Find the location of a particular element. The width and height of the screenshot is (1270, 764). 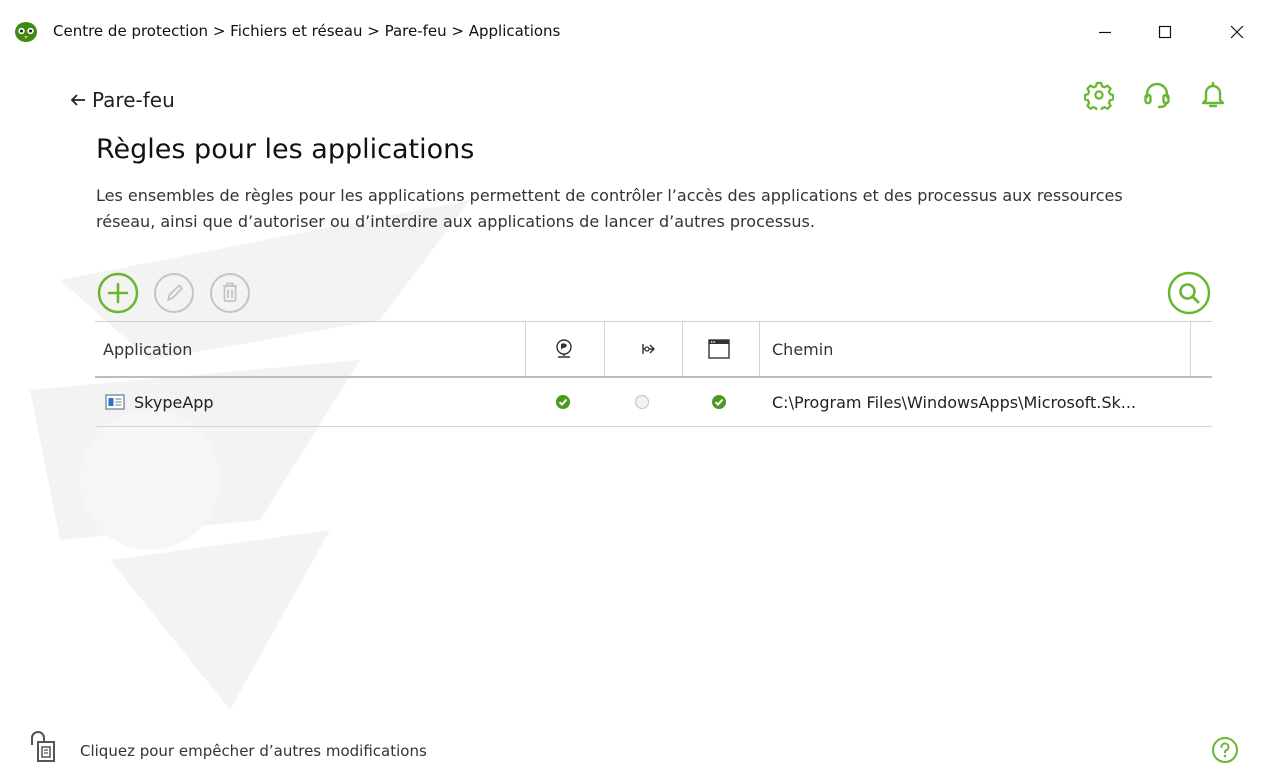

edit-button is located at coordinates (174, 293).